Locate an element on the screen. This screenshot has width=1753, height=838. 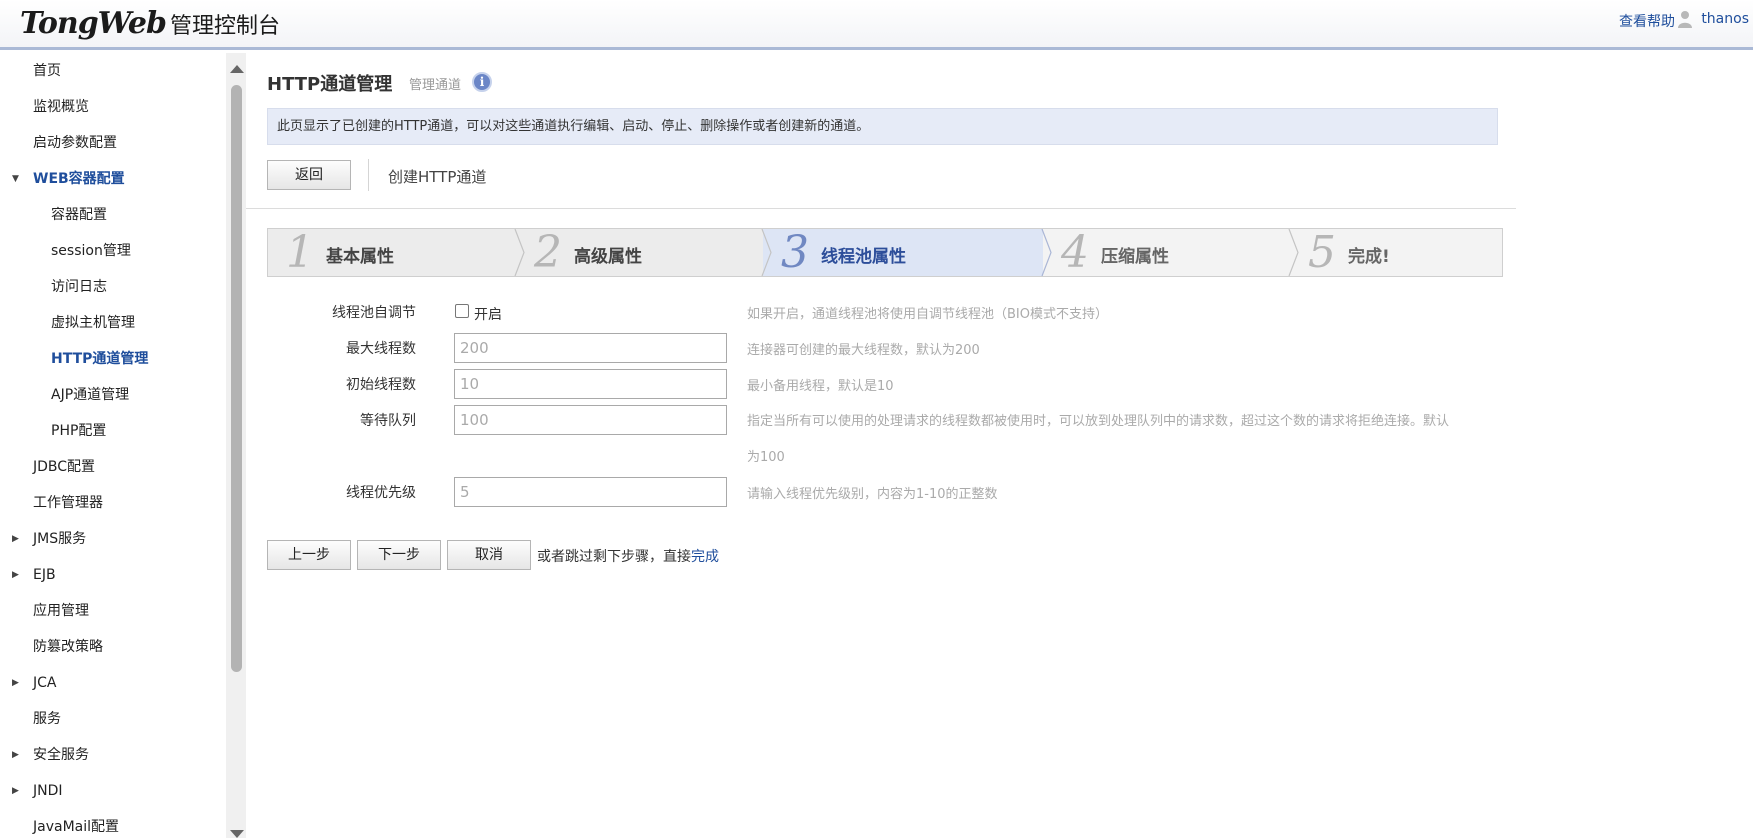
max-threads-input: 200 is located at coordinates (590, 348).